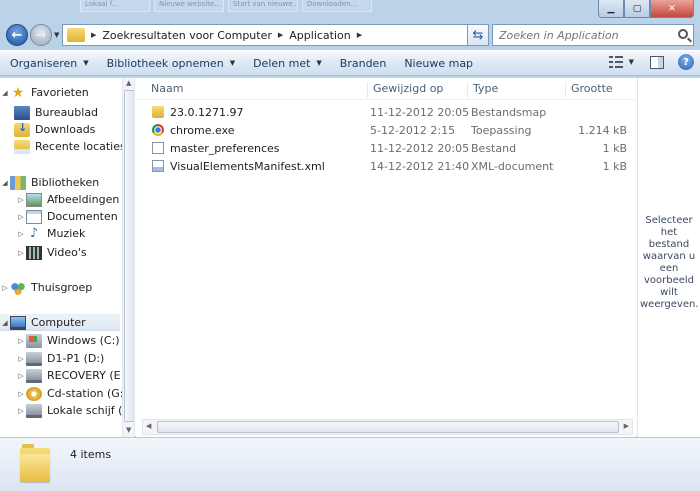  I want to click on file-size: 1 kB, so click(614, 148).